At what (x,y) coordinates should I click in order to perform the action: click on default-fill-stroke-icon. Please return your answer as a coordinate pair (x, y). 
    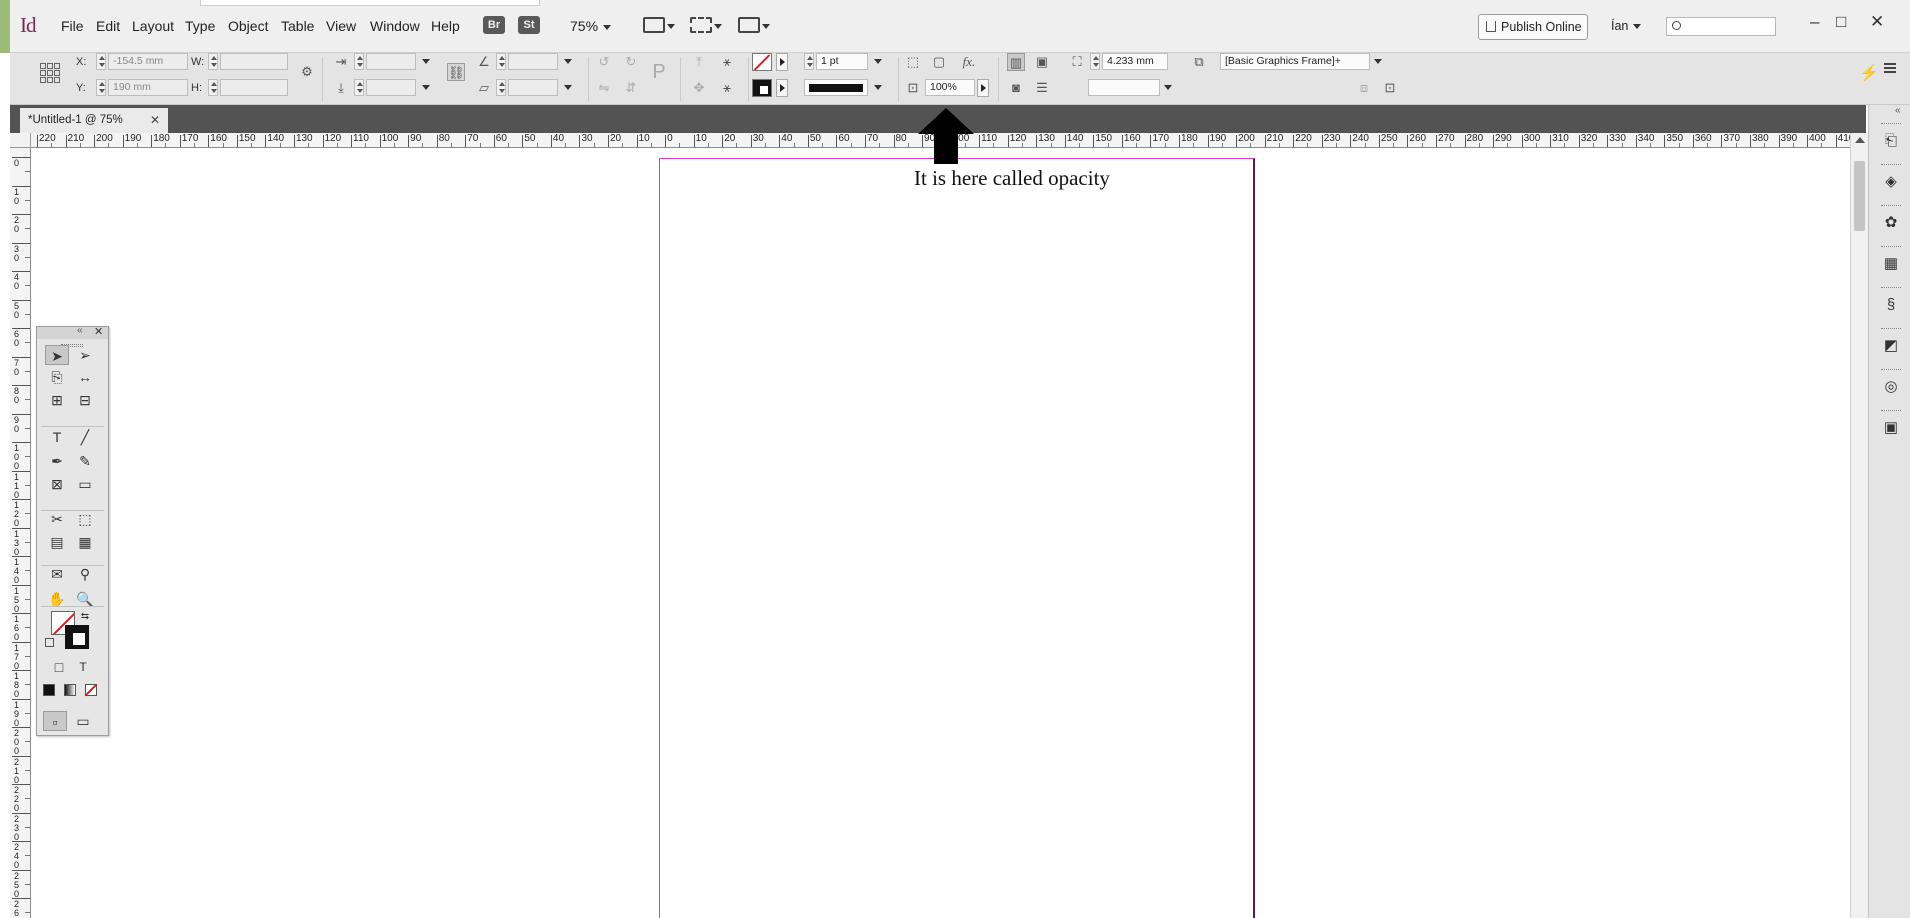
    Looking at the image, I should click on (49, 642).